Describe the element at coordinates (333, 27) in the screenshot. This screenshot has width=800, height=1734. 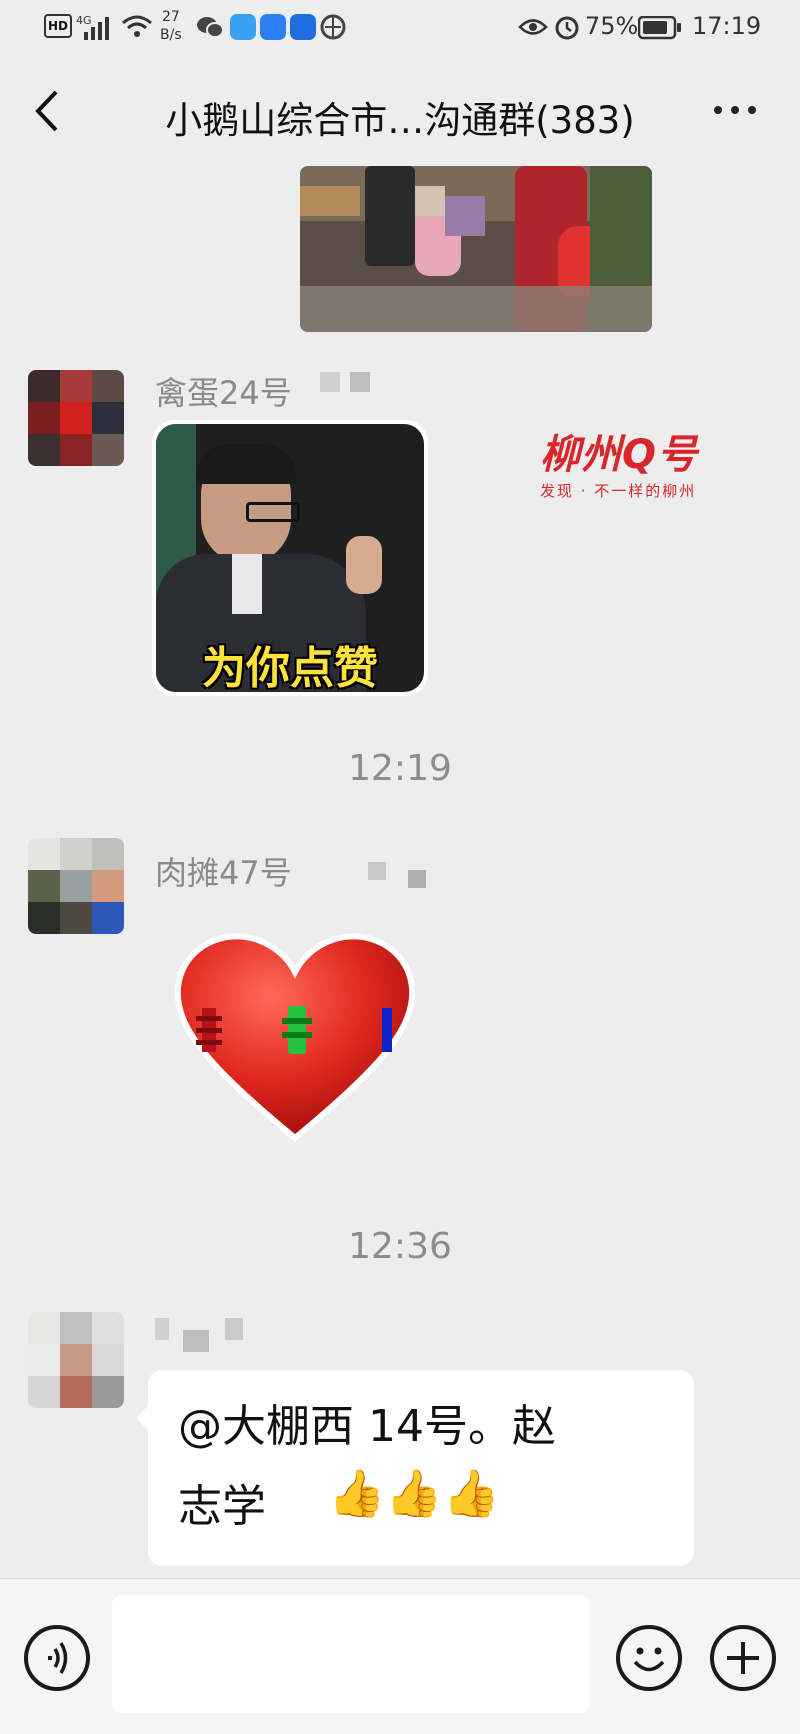
I see `browser-icon` at that location.